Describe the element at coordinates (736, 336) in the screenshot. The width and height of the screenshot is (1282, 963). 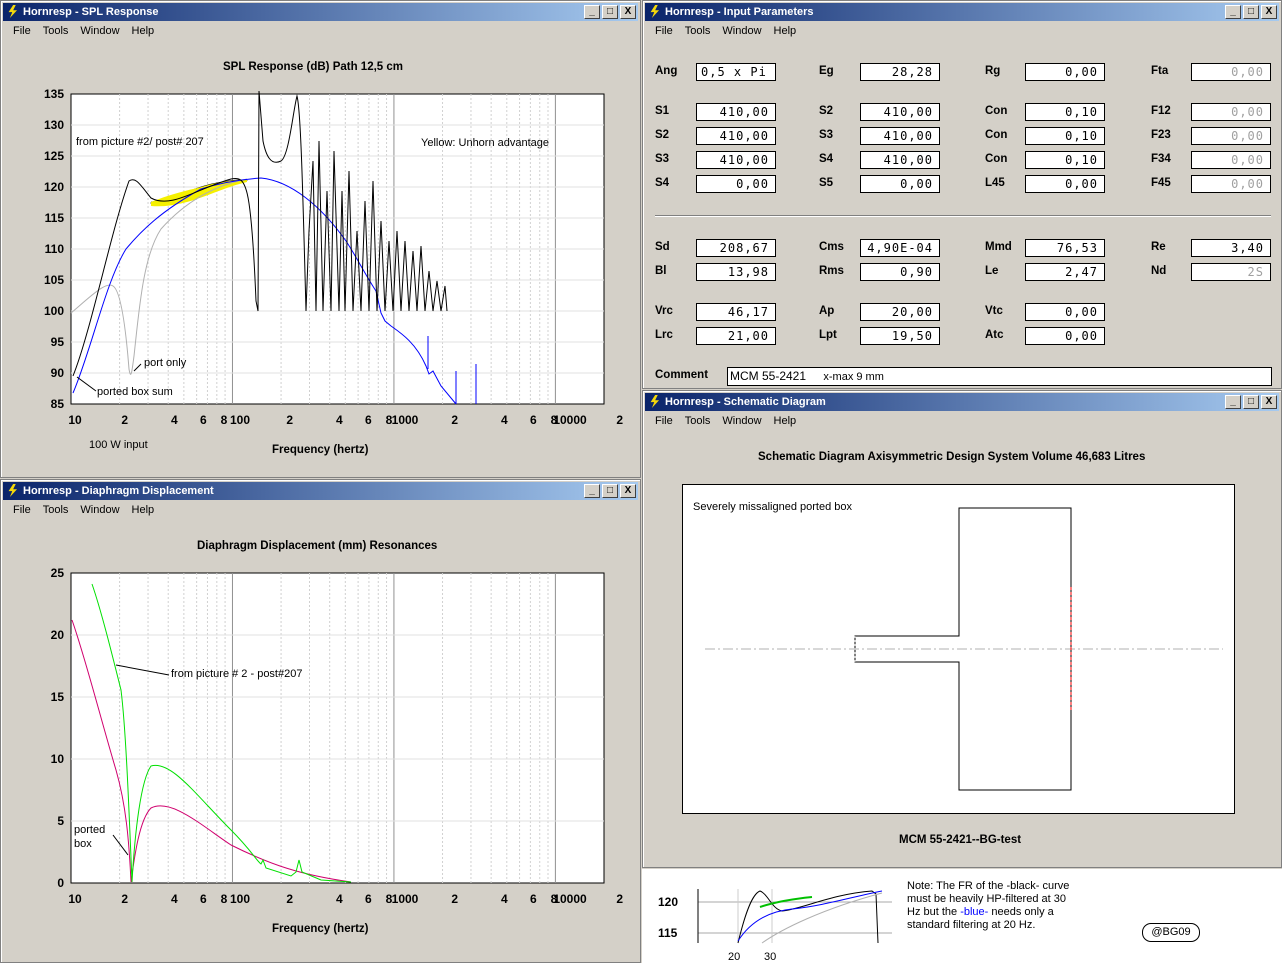
I see `param-field-lrc: 21,00` at that location.